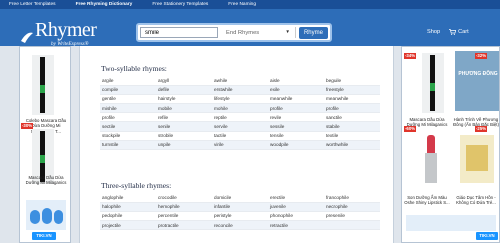 Image resolution: width=500 pixels, height=243 pixels. I want to click on rhyme-type-select: End Rhymes ▼, so click(259, 32).